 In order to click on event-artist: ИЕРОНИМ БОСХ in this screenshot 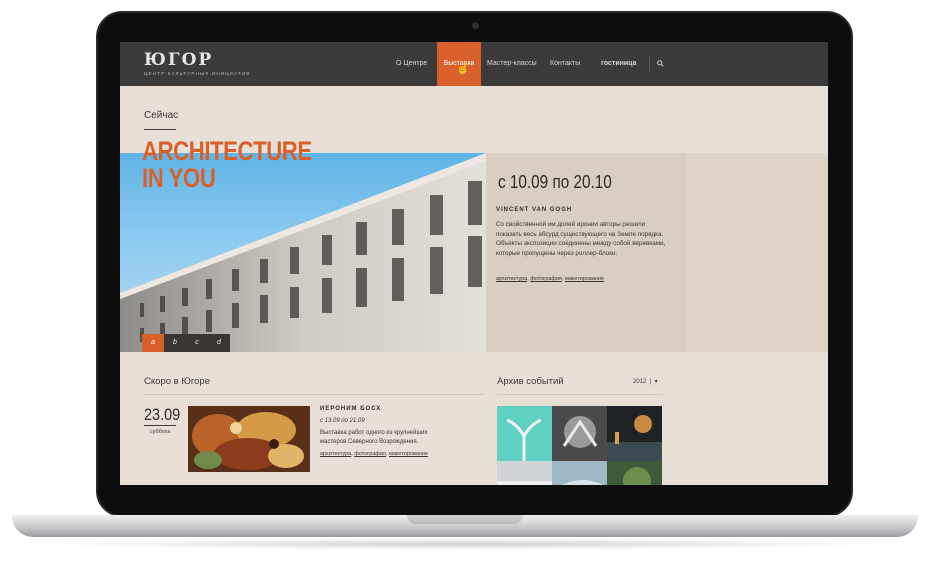, I will do `click(350, 409)`.